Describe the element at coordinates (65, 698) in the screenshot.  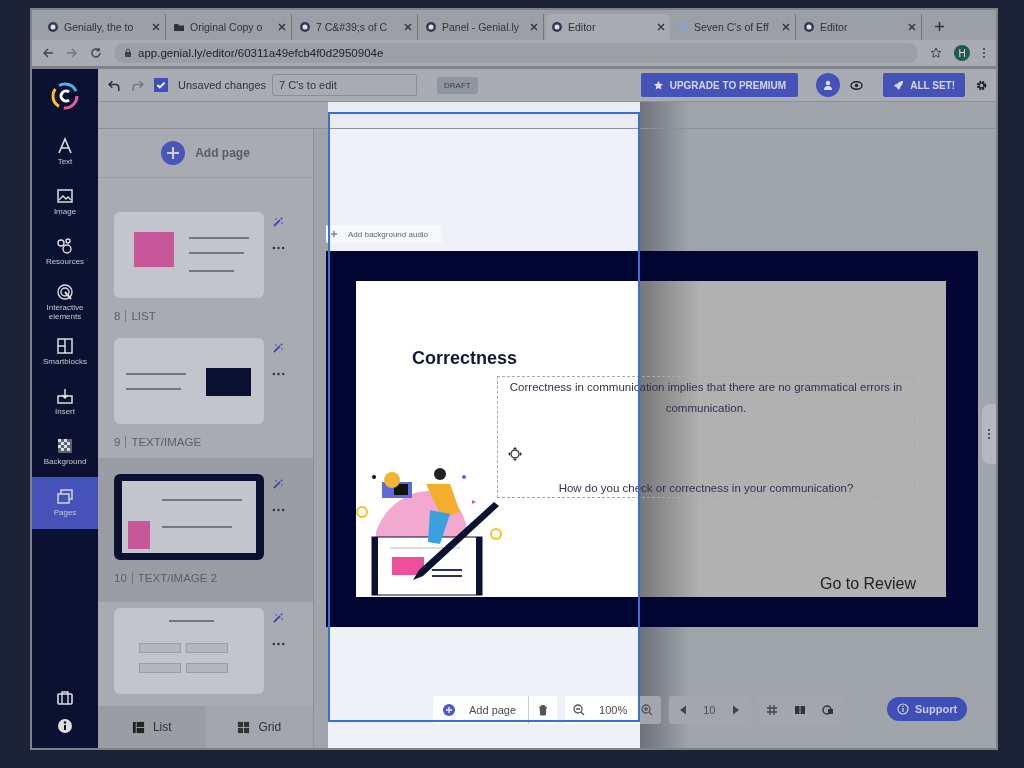
I see `briefcase-icon` at that location.